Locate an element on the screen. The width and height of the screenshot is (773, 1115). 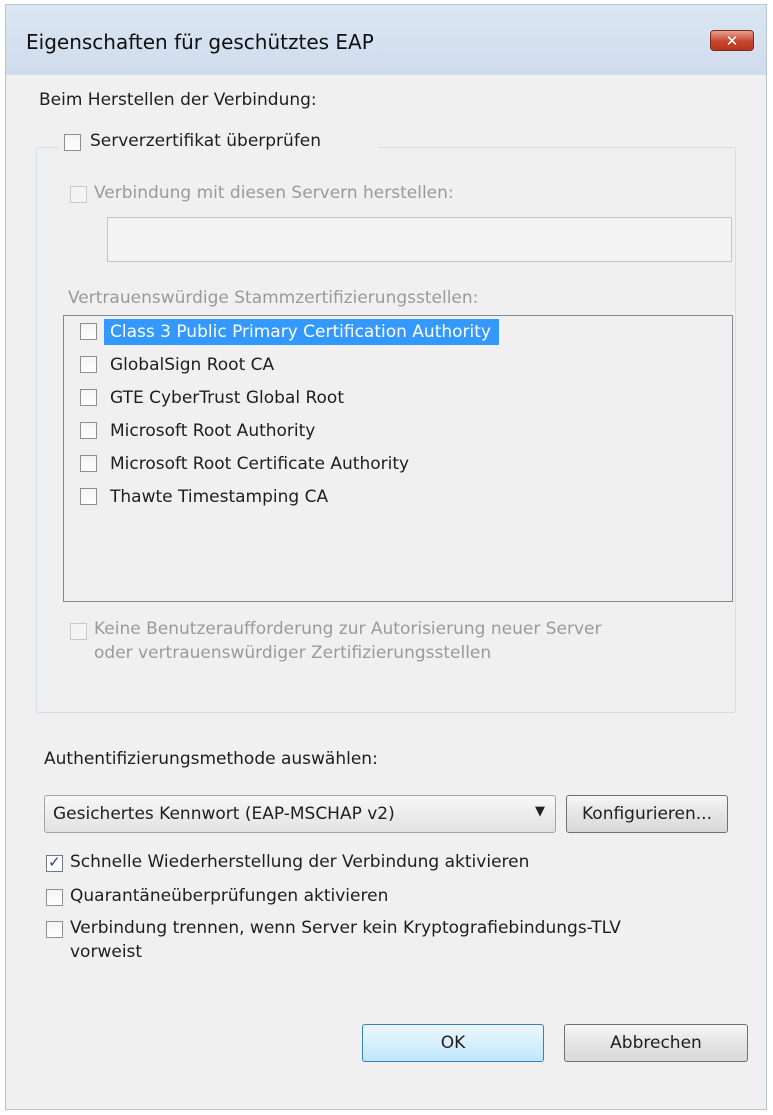
checkmark-icon: ✓ is located at coordinates (54, 862).